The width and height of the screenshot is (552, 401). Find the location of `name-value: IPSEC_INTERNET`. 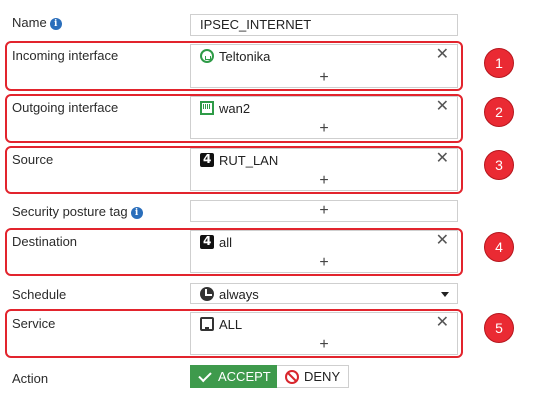

name-value: IPSEC_INTERNET is located at coordinates (256, 24).